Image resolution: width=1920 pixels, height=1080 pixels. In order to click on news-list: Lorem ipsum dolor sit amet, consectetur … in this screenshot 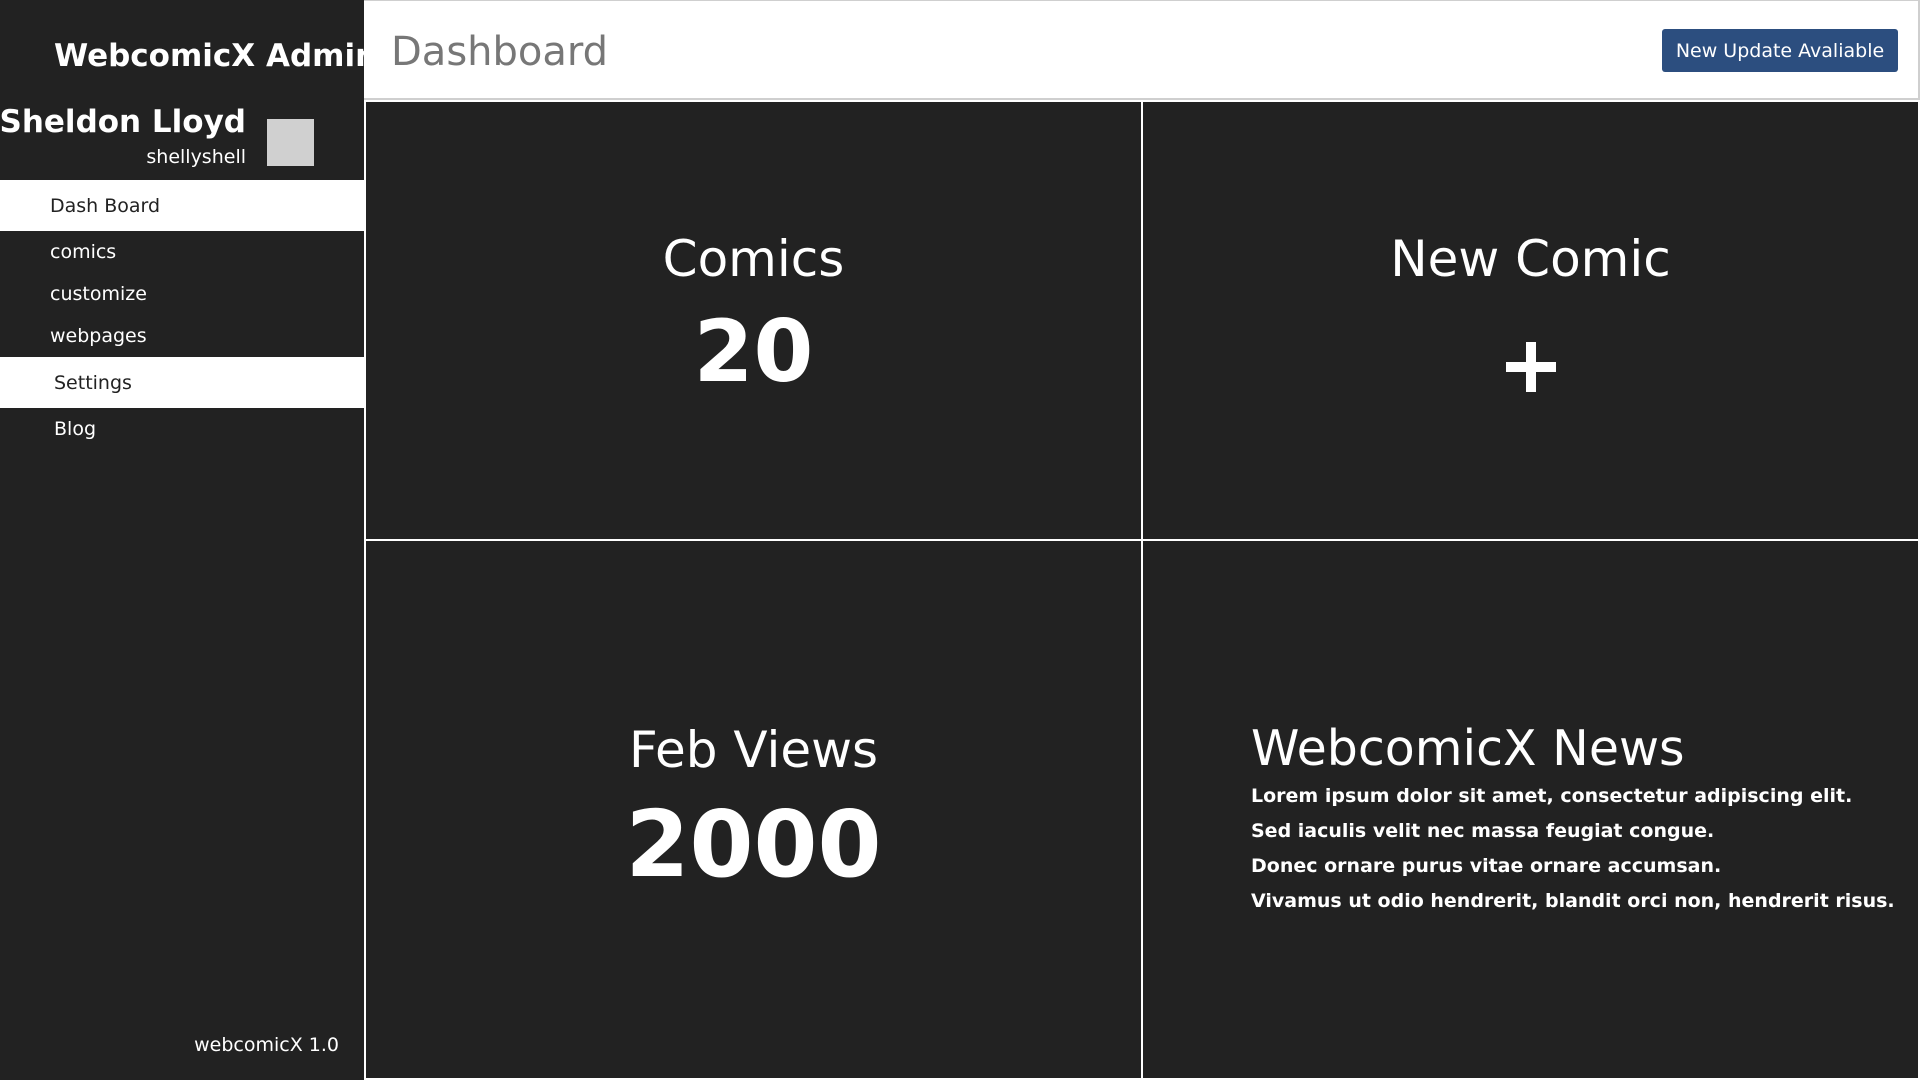, I will do `click(1573, 849)`.